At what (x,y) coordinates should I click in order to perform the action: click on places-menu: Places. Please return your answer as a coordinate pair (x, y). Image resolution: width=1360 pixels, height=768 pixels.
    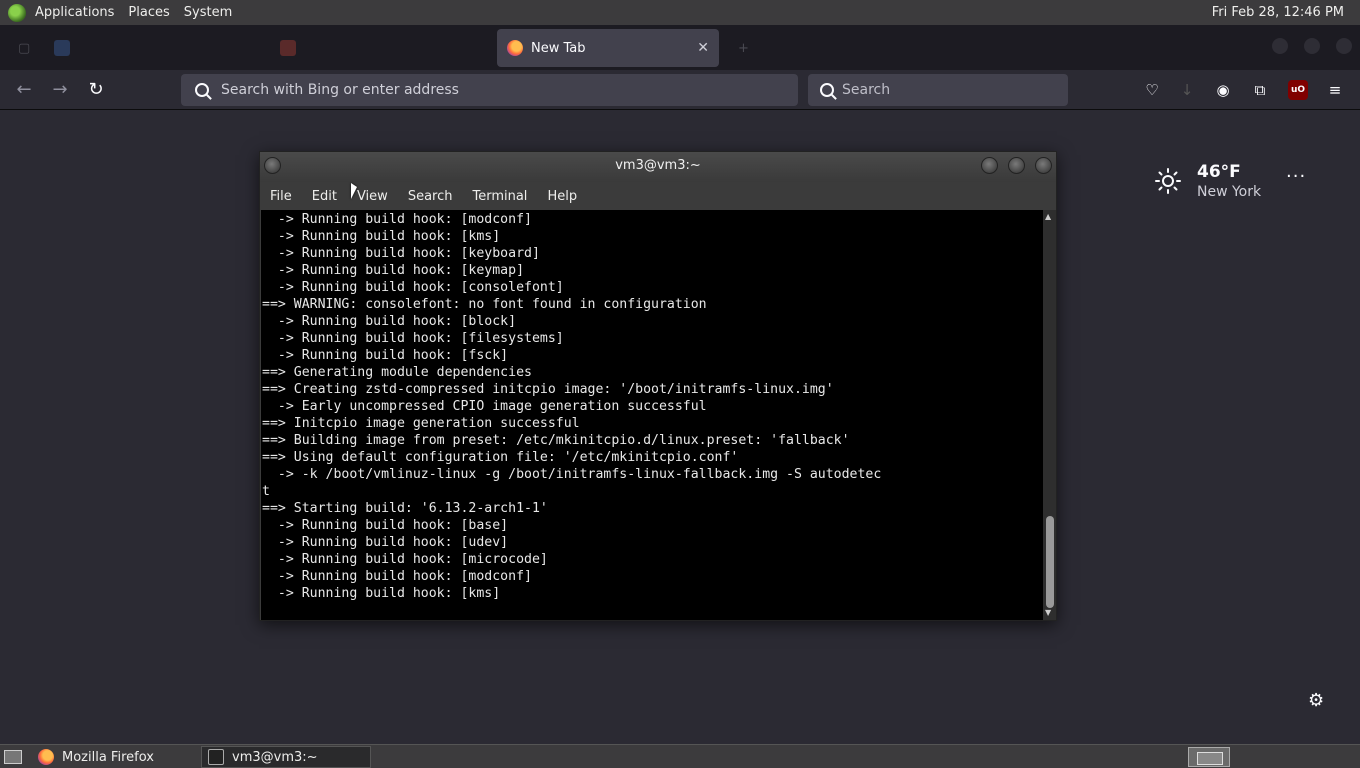
    Looking at the image, I should click on (148, 12).